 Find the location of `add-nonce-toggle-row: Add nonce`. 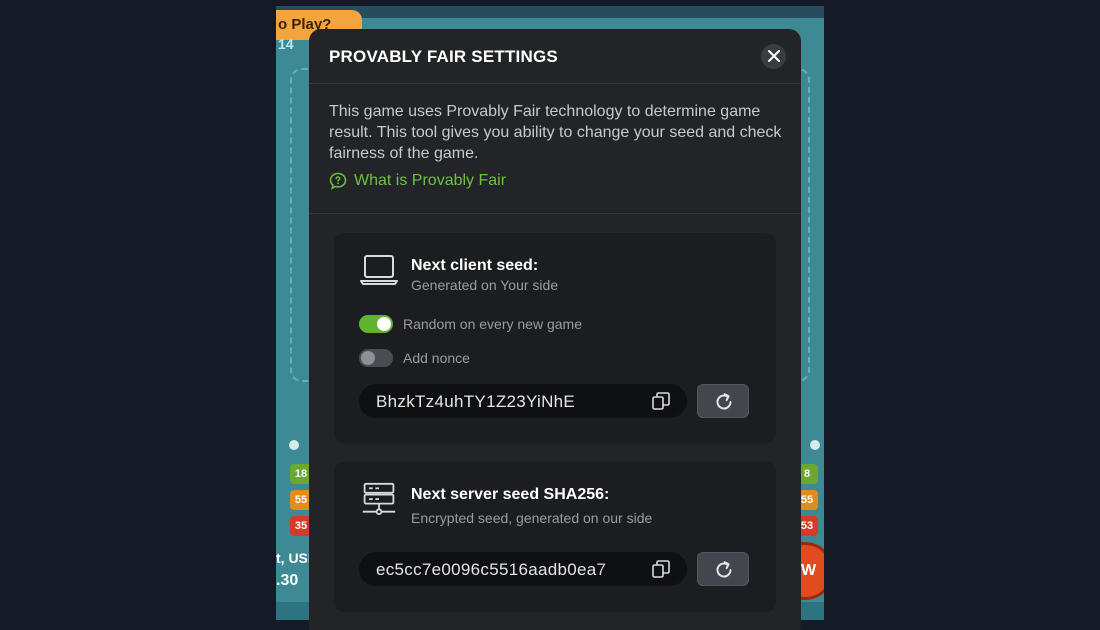

add-nonce-toggle-row: Add nonce is located at coordinates (414, 358).